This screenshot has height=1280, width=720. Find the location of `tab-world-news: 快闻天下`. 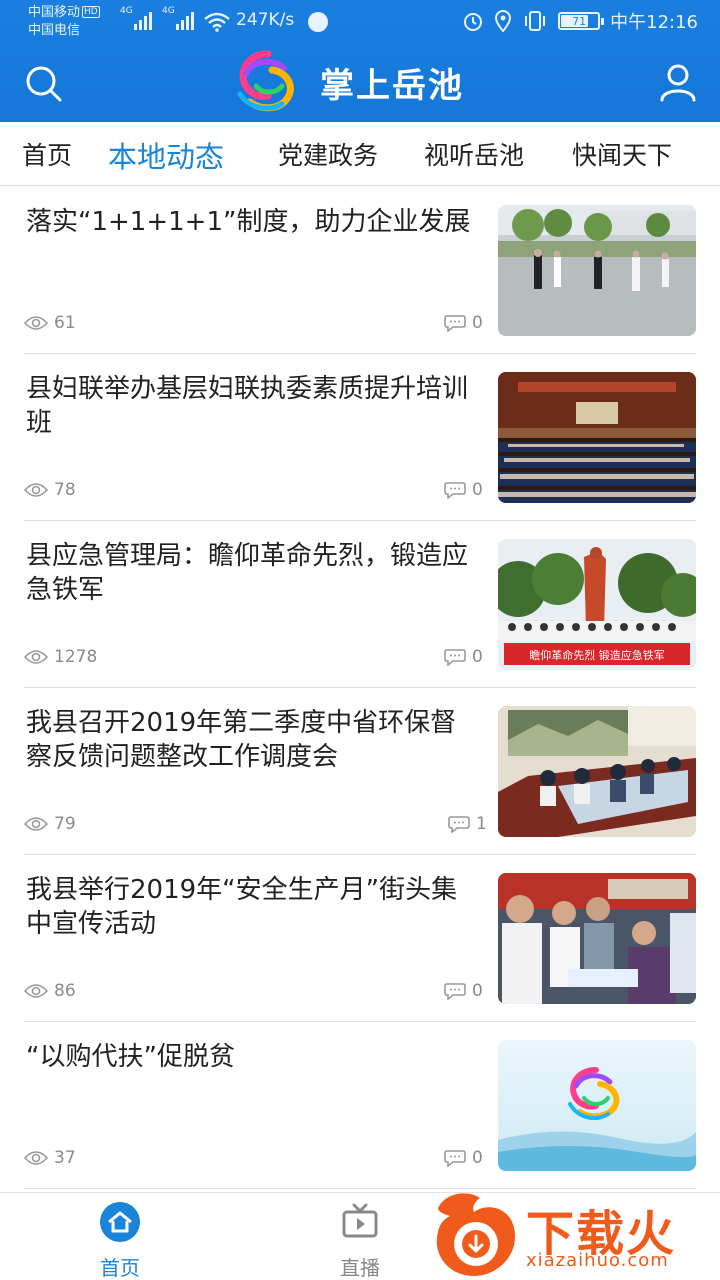

tab-world-news: 快闻天下 is located at coordinates (622, 154).